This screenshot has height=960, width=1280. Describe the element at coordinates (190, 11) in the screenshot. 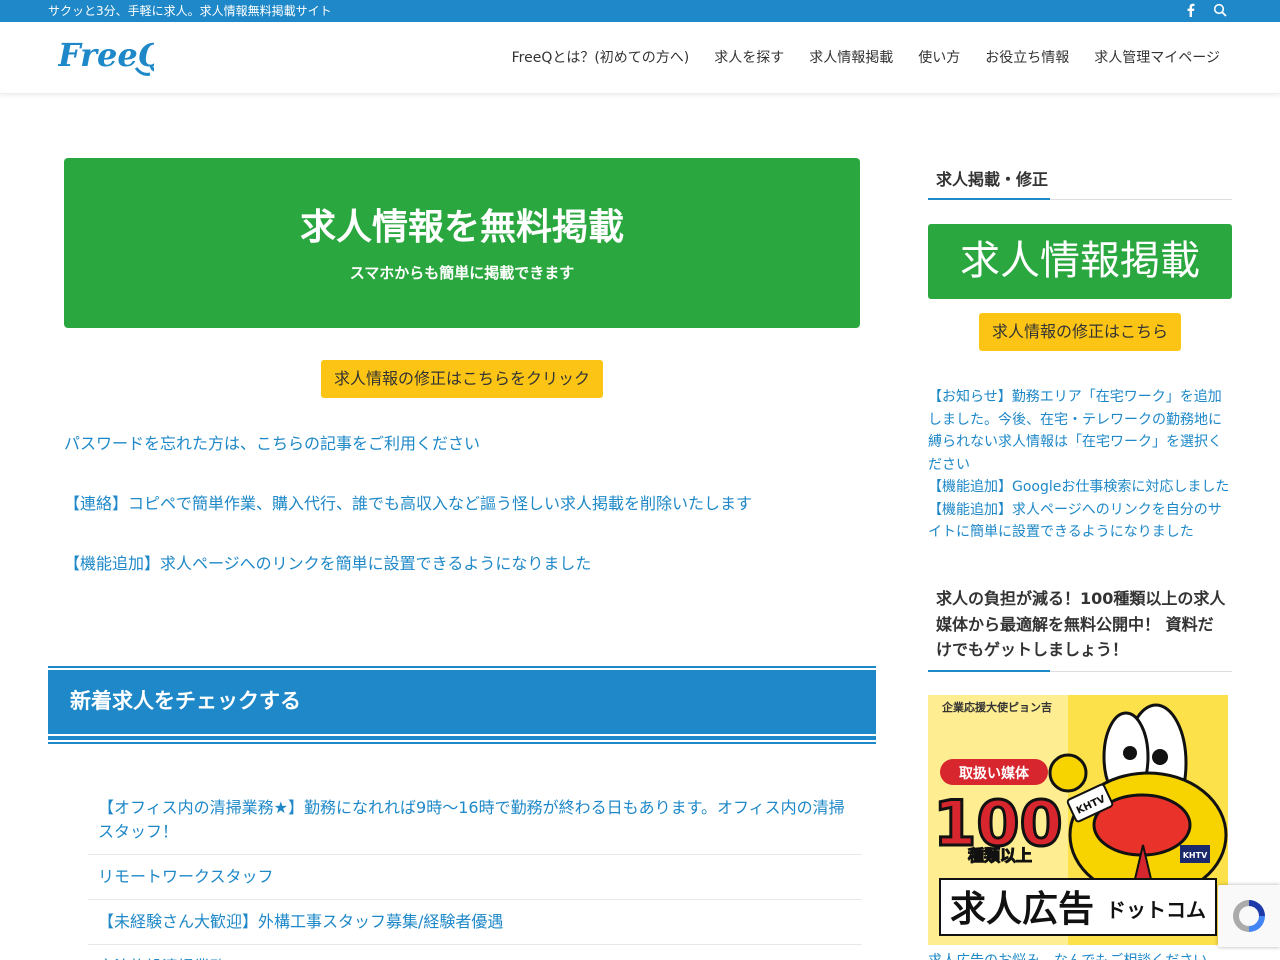

I see `site-tagline: サクッと3分、手軽に求人。求人情報無料掲載サイト` at that location.